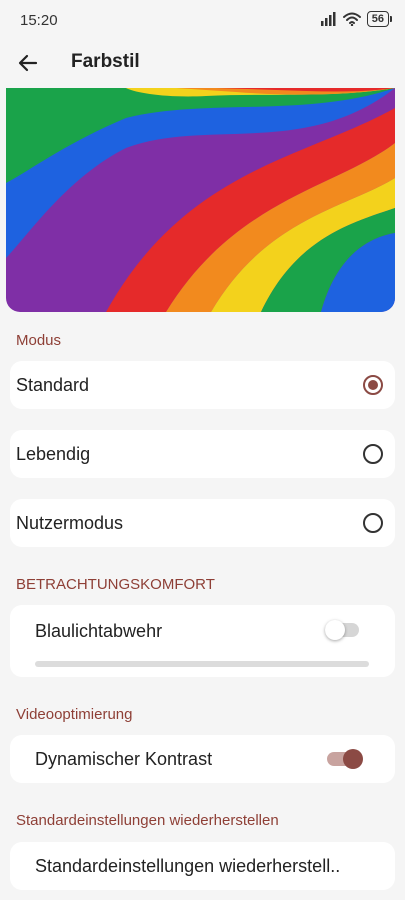 The width and height of the screenshot is (405, 900). I want to click on blue-light-toggle, so click(342, 630).